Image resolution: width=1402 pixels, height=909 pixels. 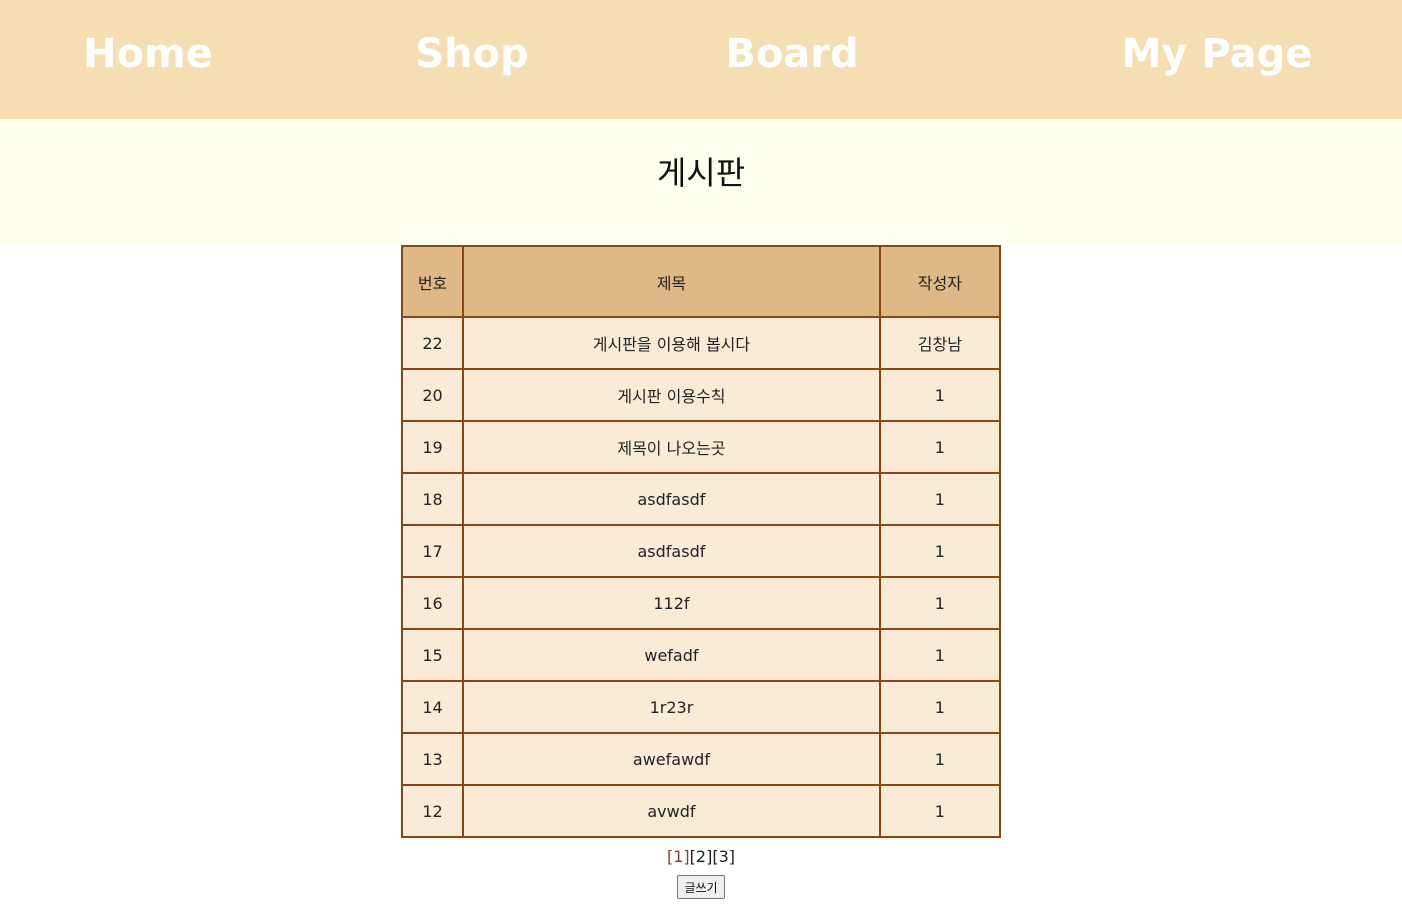 I want to click on page-link-3: [3], so click(x=723, y=856).